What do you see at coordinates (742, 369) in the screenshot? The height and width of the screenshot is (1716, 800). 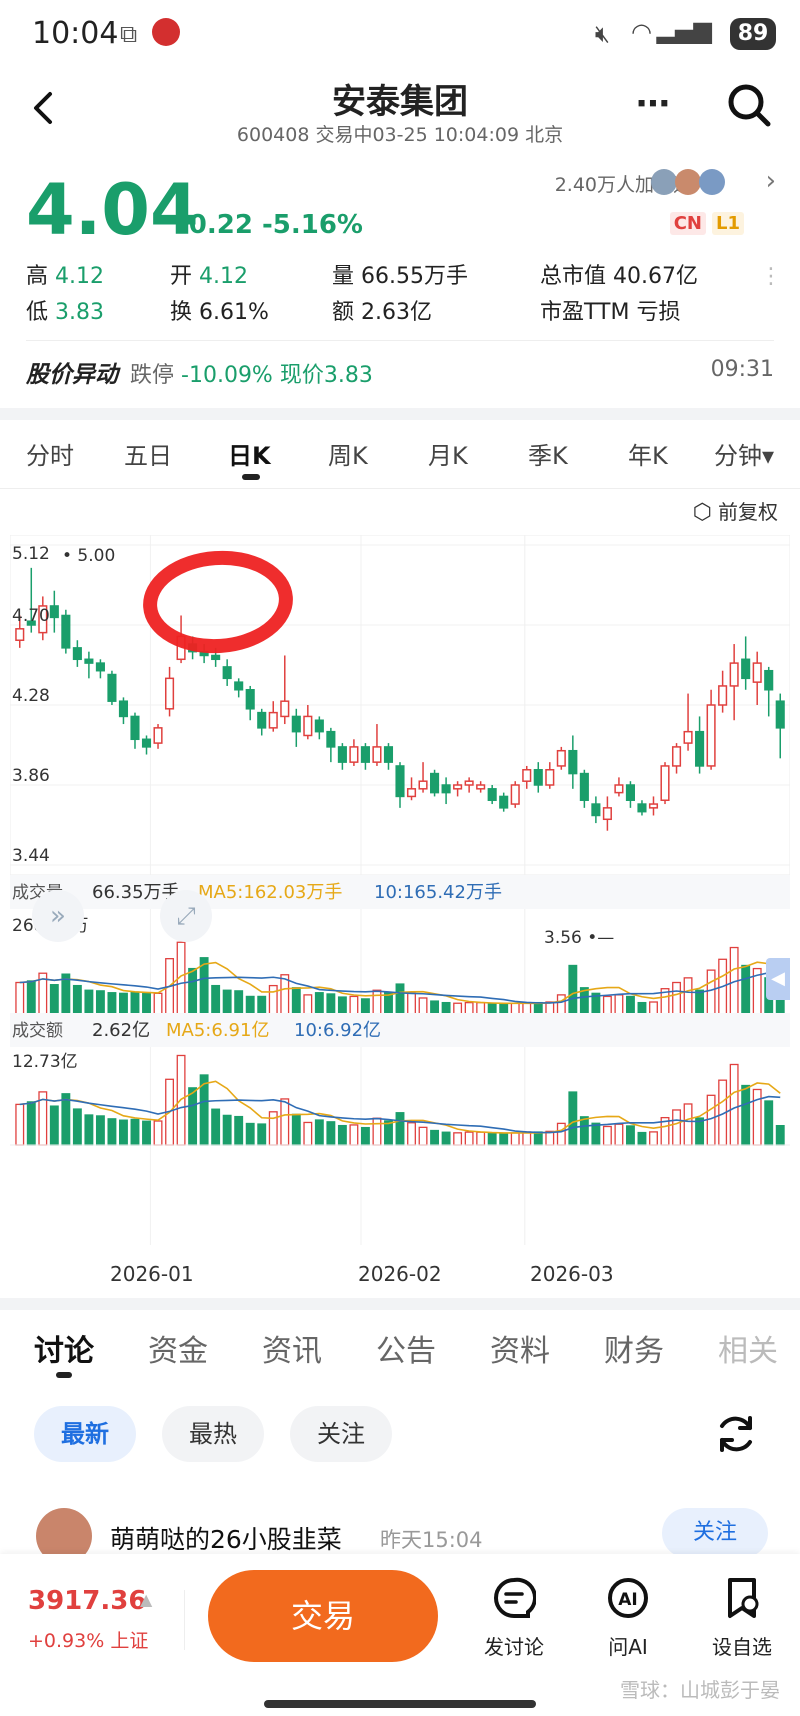 I see `alert-time: 09:31` at bounding box center [742, 369].